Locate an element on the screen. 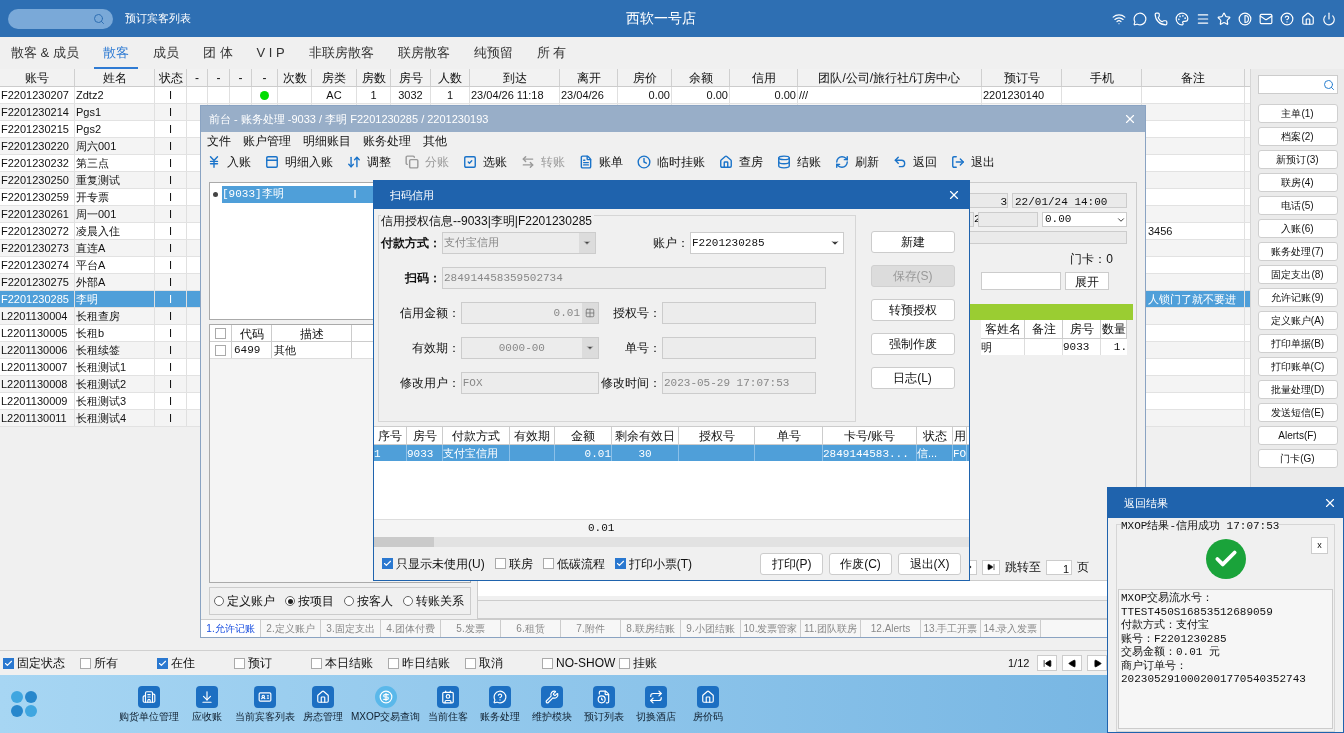 The width and height of the screenshot is (1344, 733). column-header: 房类 is located at coordinates (334, 77).